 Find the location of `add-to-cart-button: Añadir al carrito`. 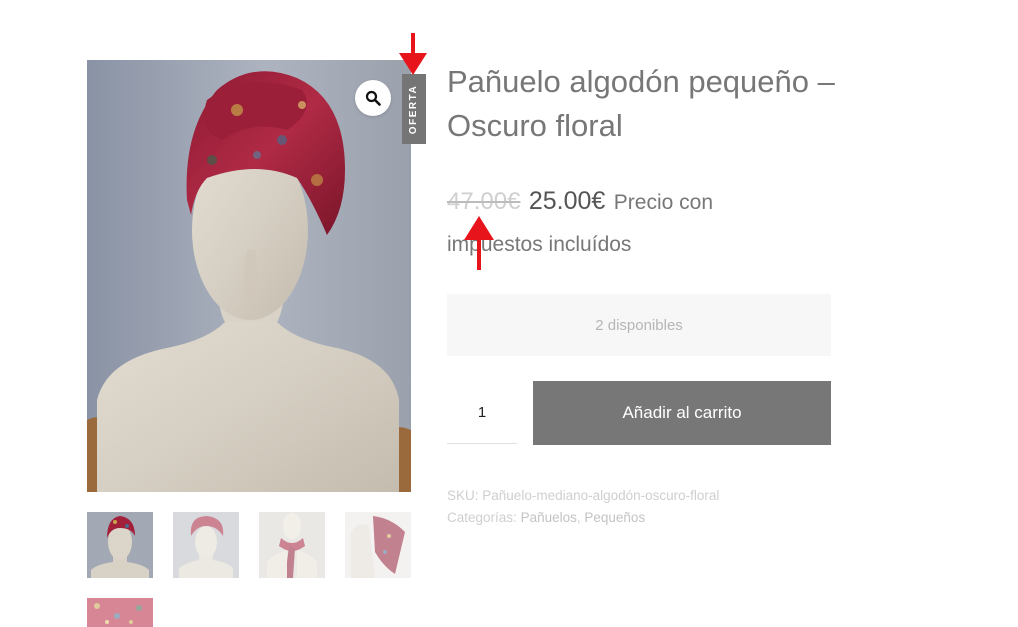

add-to-cart-button: Añadir al carrito is located at coordinates (682, 413).